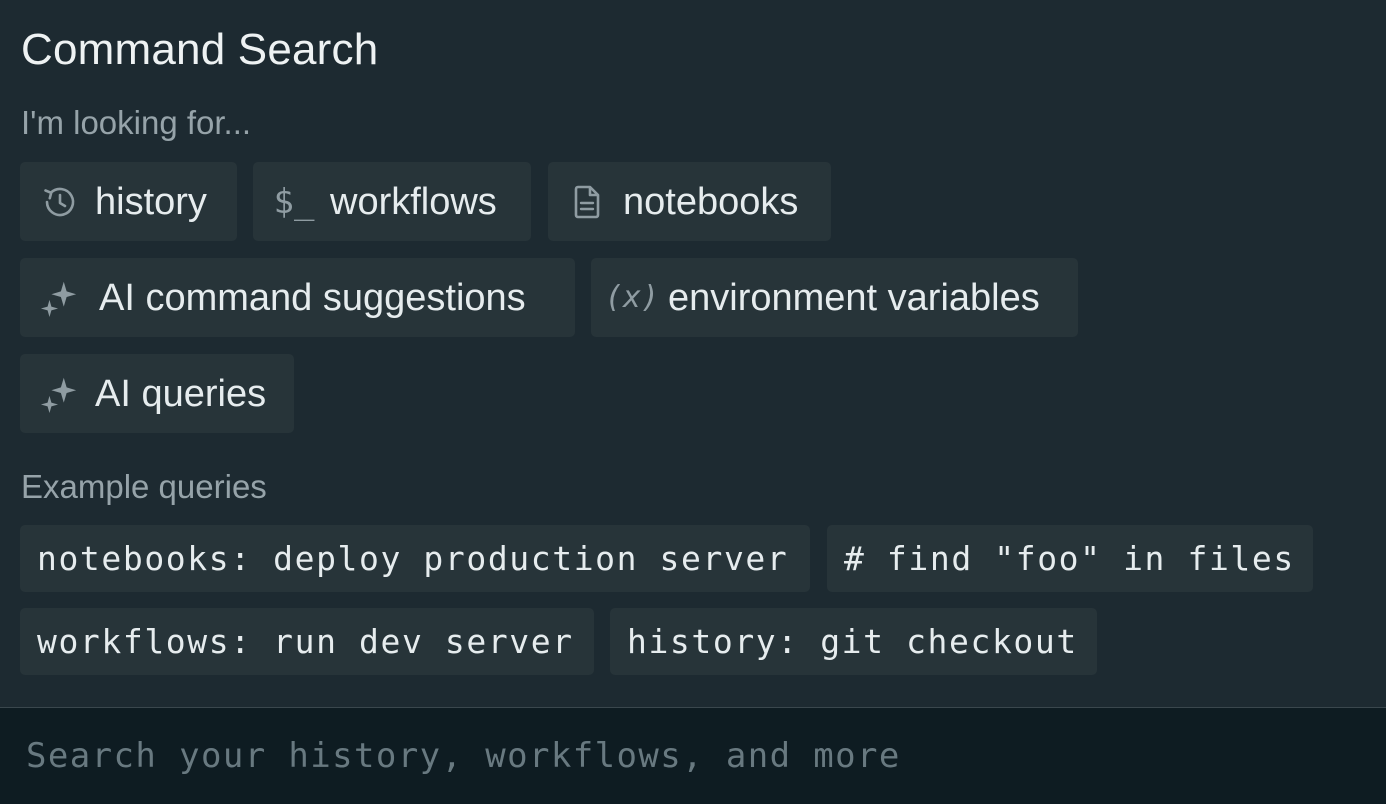 Image resolution: width=1386 pixels, height=804 pixels. I want to click on example-queries-label: Example queries, so click(144, 486).